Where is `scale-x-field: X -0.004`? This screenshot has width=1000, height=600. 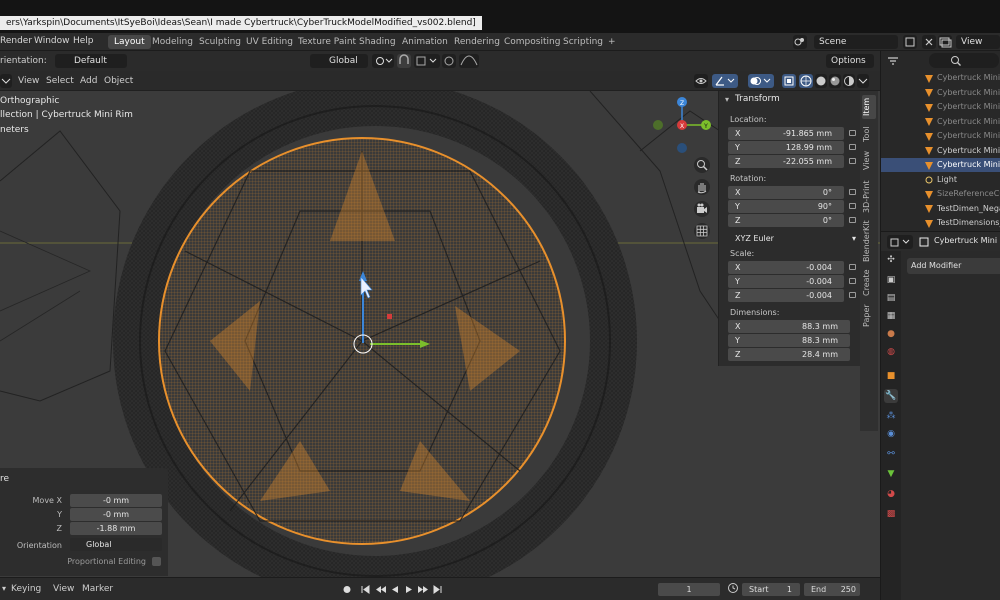
scale-x-field: X -0.004 is located at coordinates (786, 267).